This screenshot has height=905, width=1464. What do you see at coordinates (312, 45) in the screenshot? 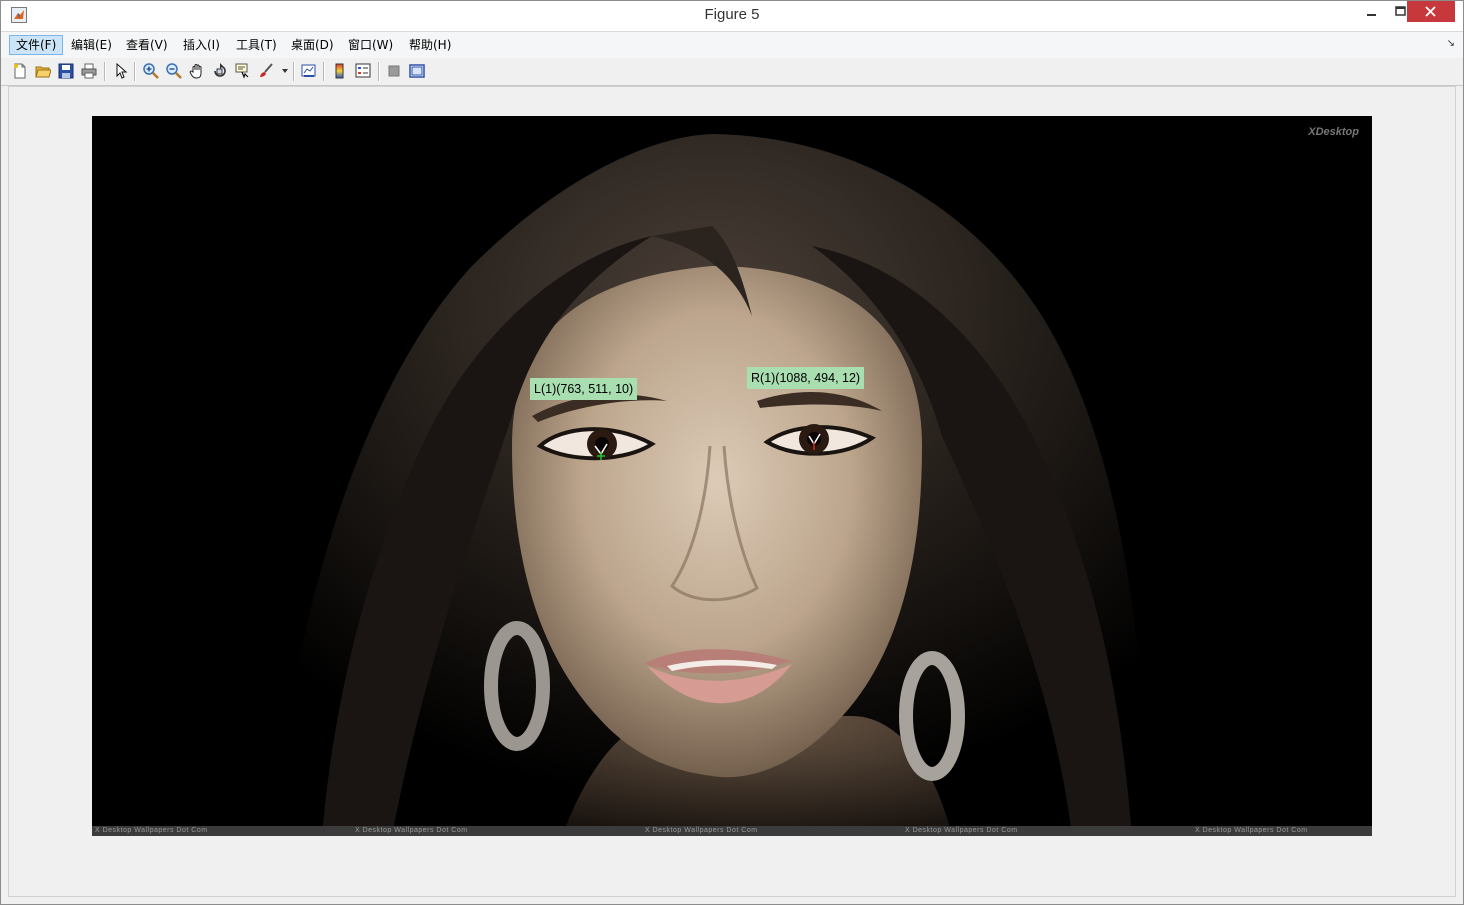
I see `menu-desktop: 桌面(D)` at bounding box center [312, 45].